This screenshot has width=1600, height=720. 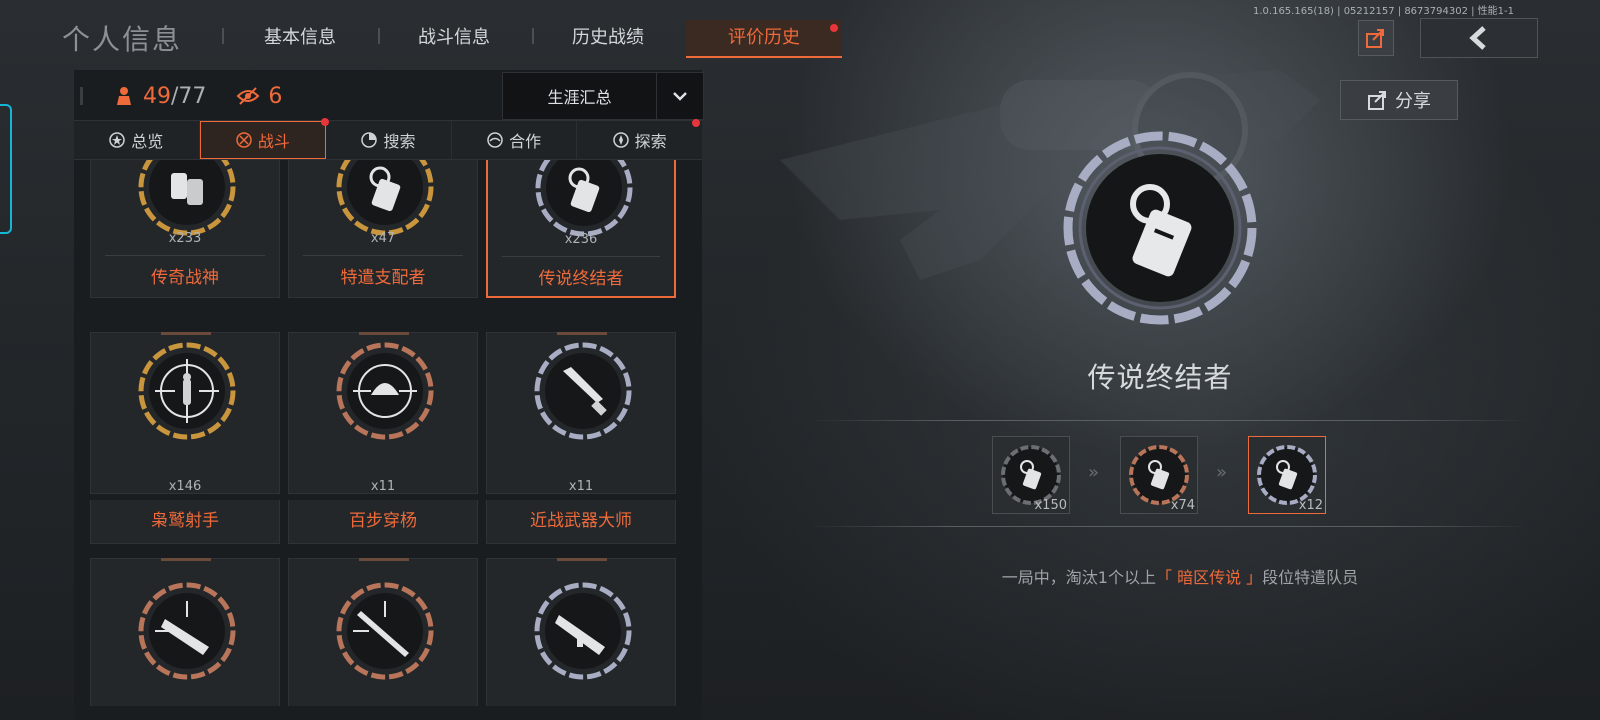 I want to click on nav-tab-match-history: 历史战绩, so click(x=608, y=38).